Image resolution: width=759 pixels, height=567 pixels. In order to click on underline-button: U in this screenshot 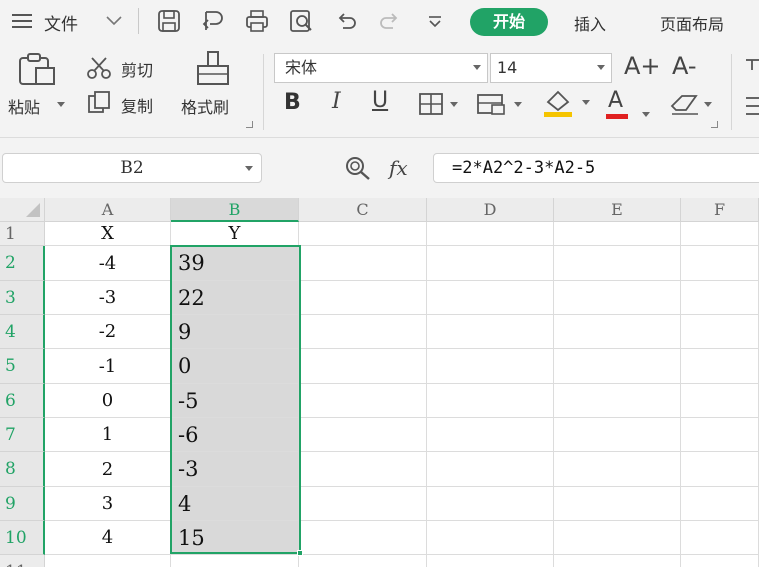, I will do `click(380, 100)`.